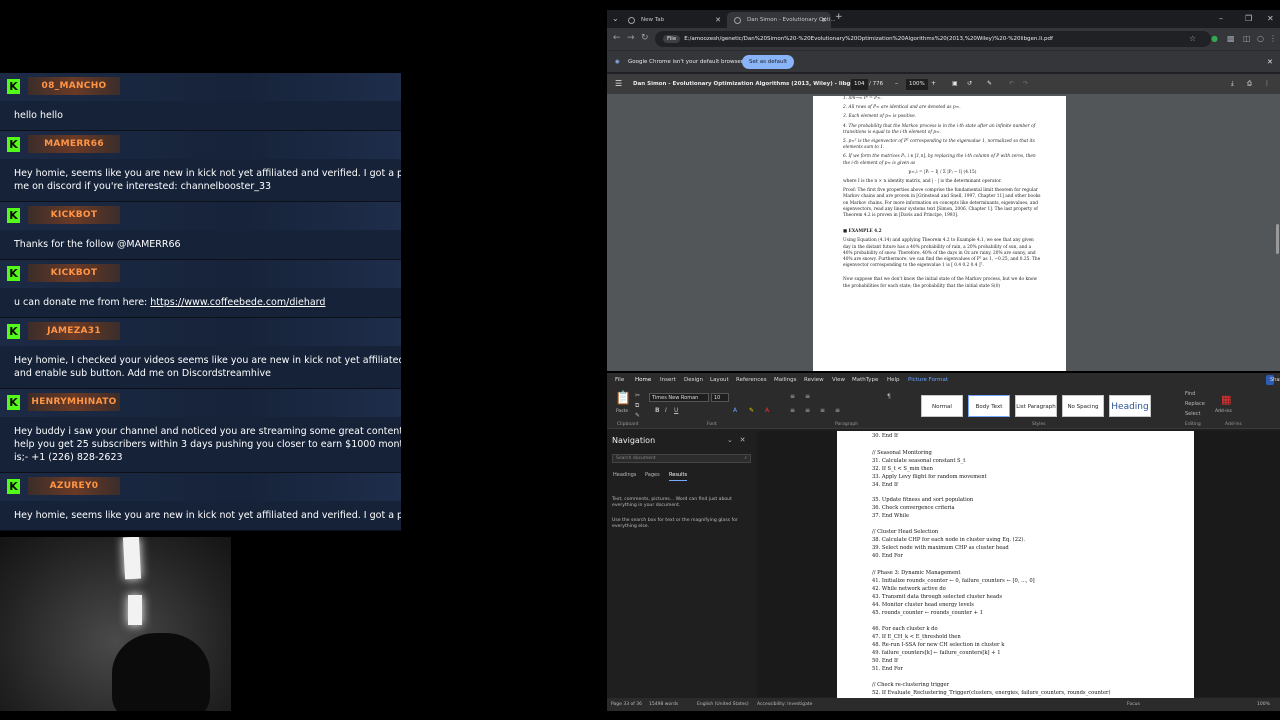 Image resolution: width=1280 pixels, height=720 pixels. I want to click on extensions-puzzle-icon: ▩, so click(1231, 38).